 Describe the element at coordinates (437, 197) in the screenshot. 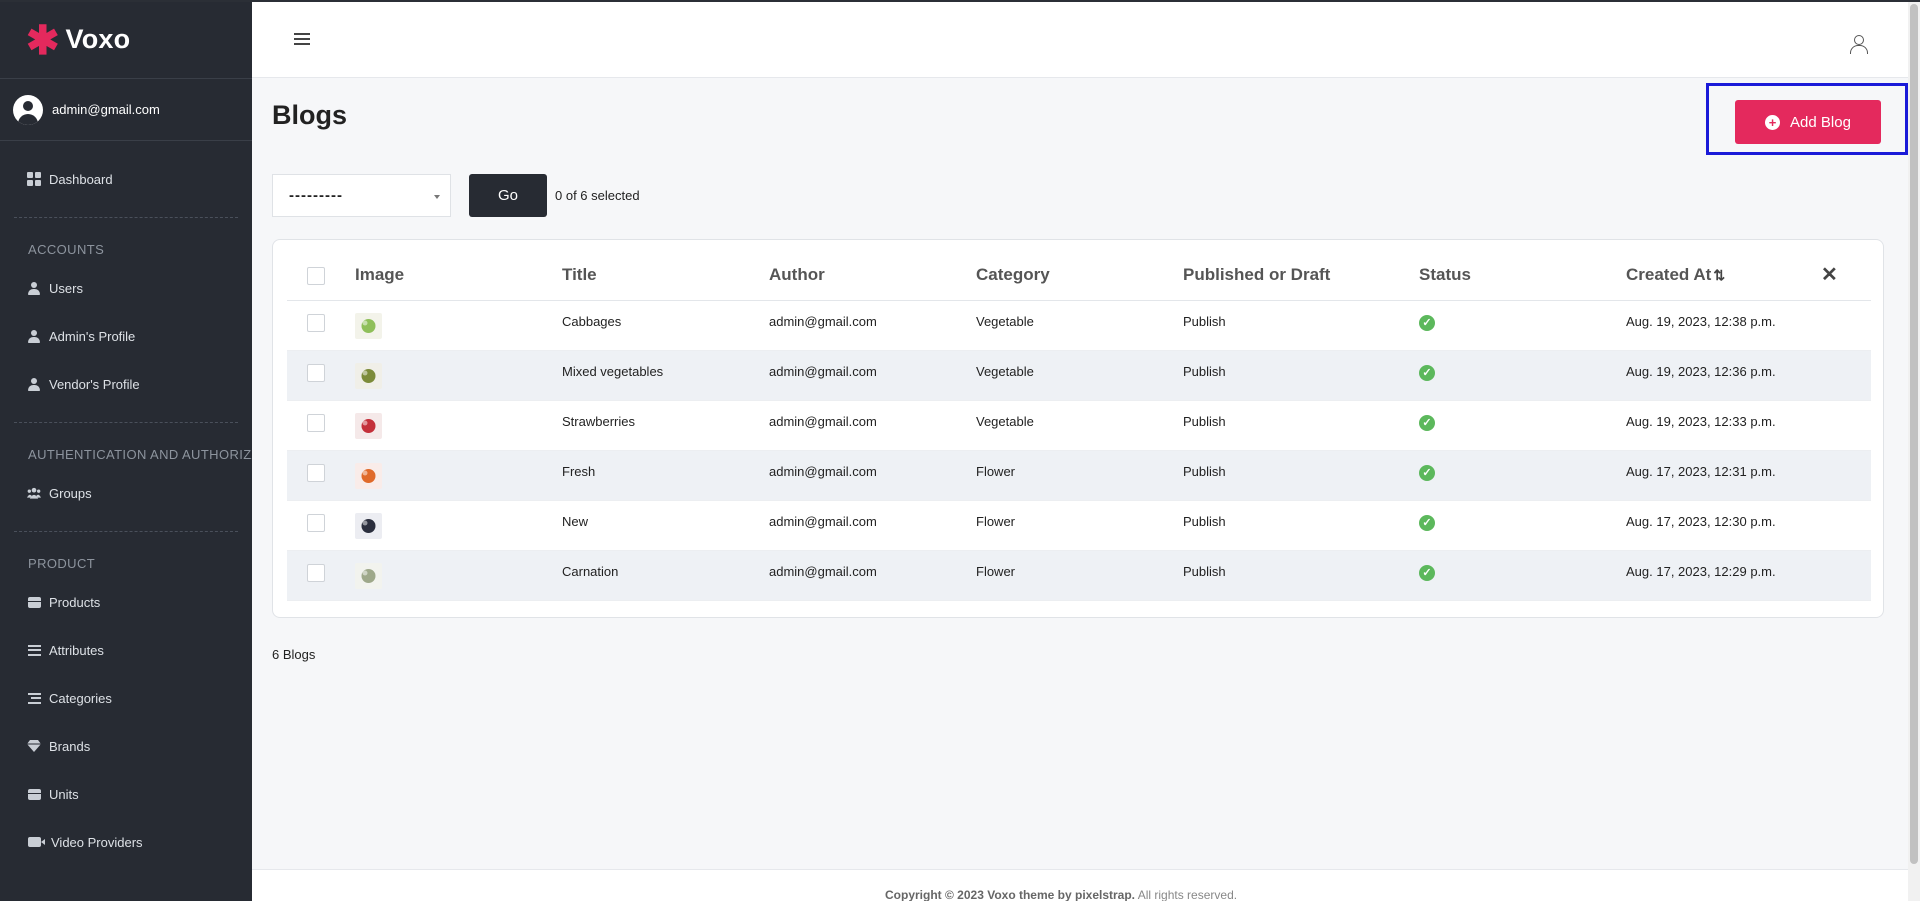

I see `chevron-down-icon` at that location.